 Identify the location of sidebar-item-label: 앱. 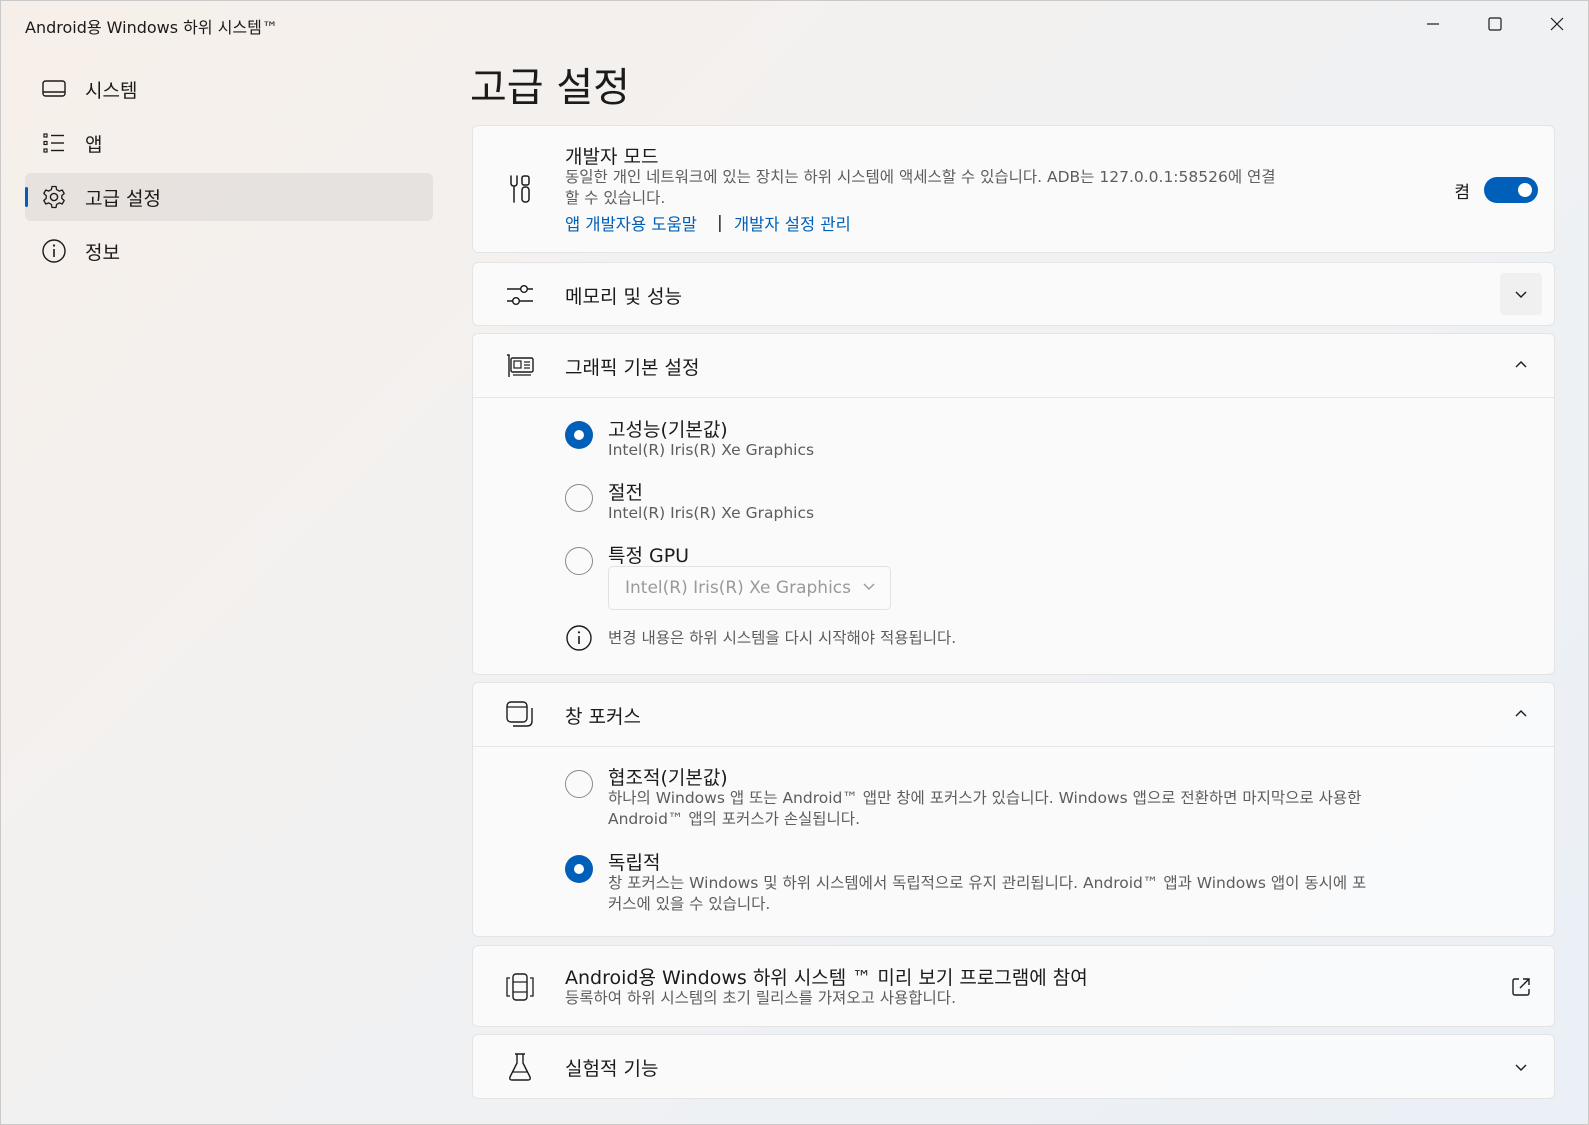
(94, 144).